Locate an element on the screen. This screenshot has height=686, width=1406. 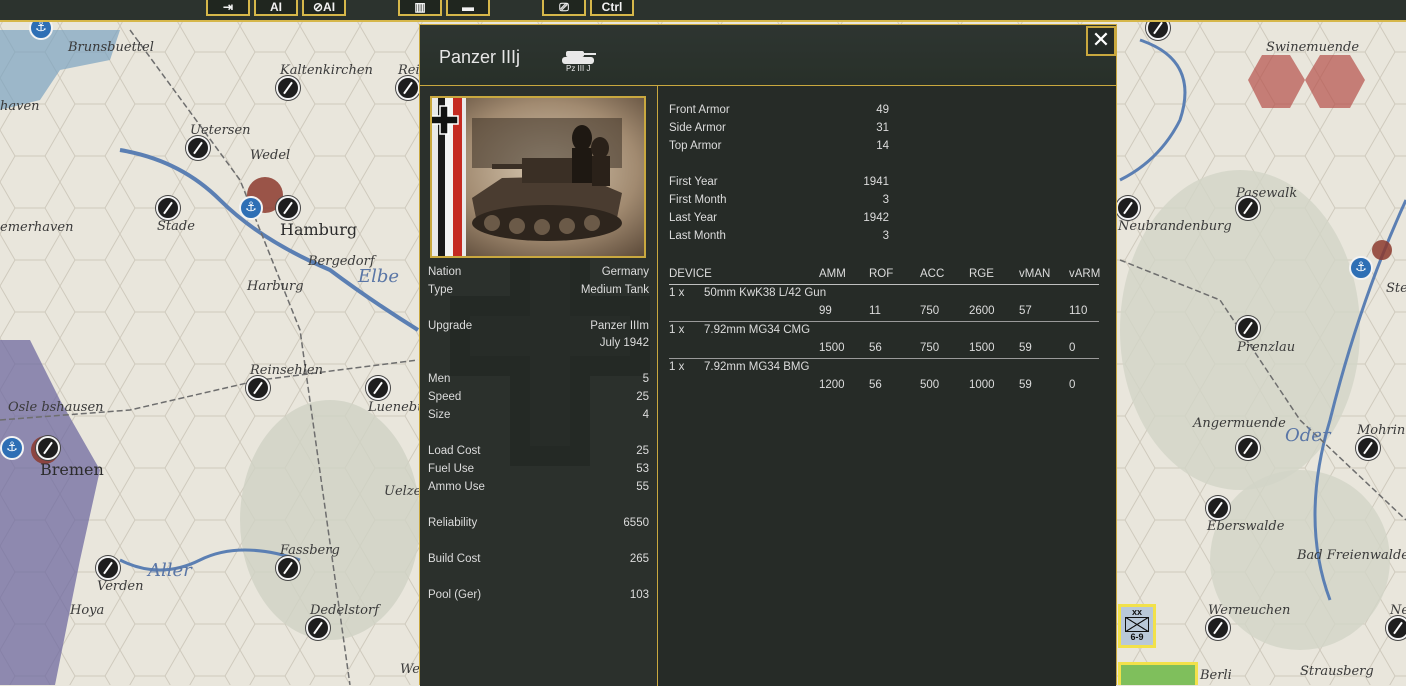
report-icon: ⎚ is located at coordinates (564, 7).